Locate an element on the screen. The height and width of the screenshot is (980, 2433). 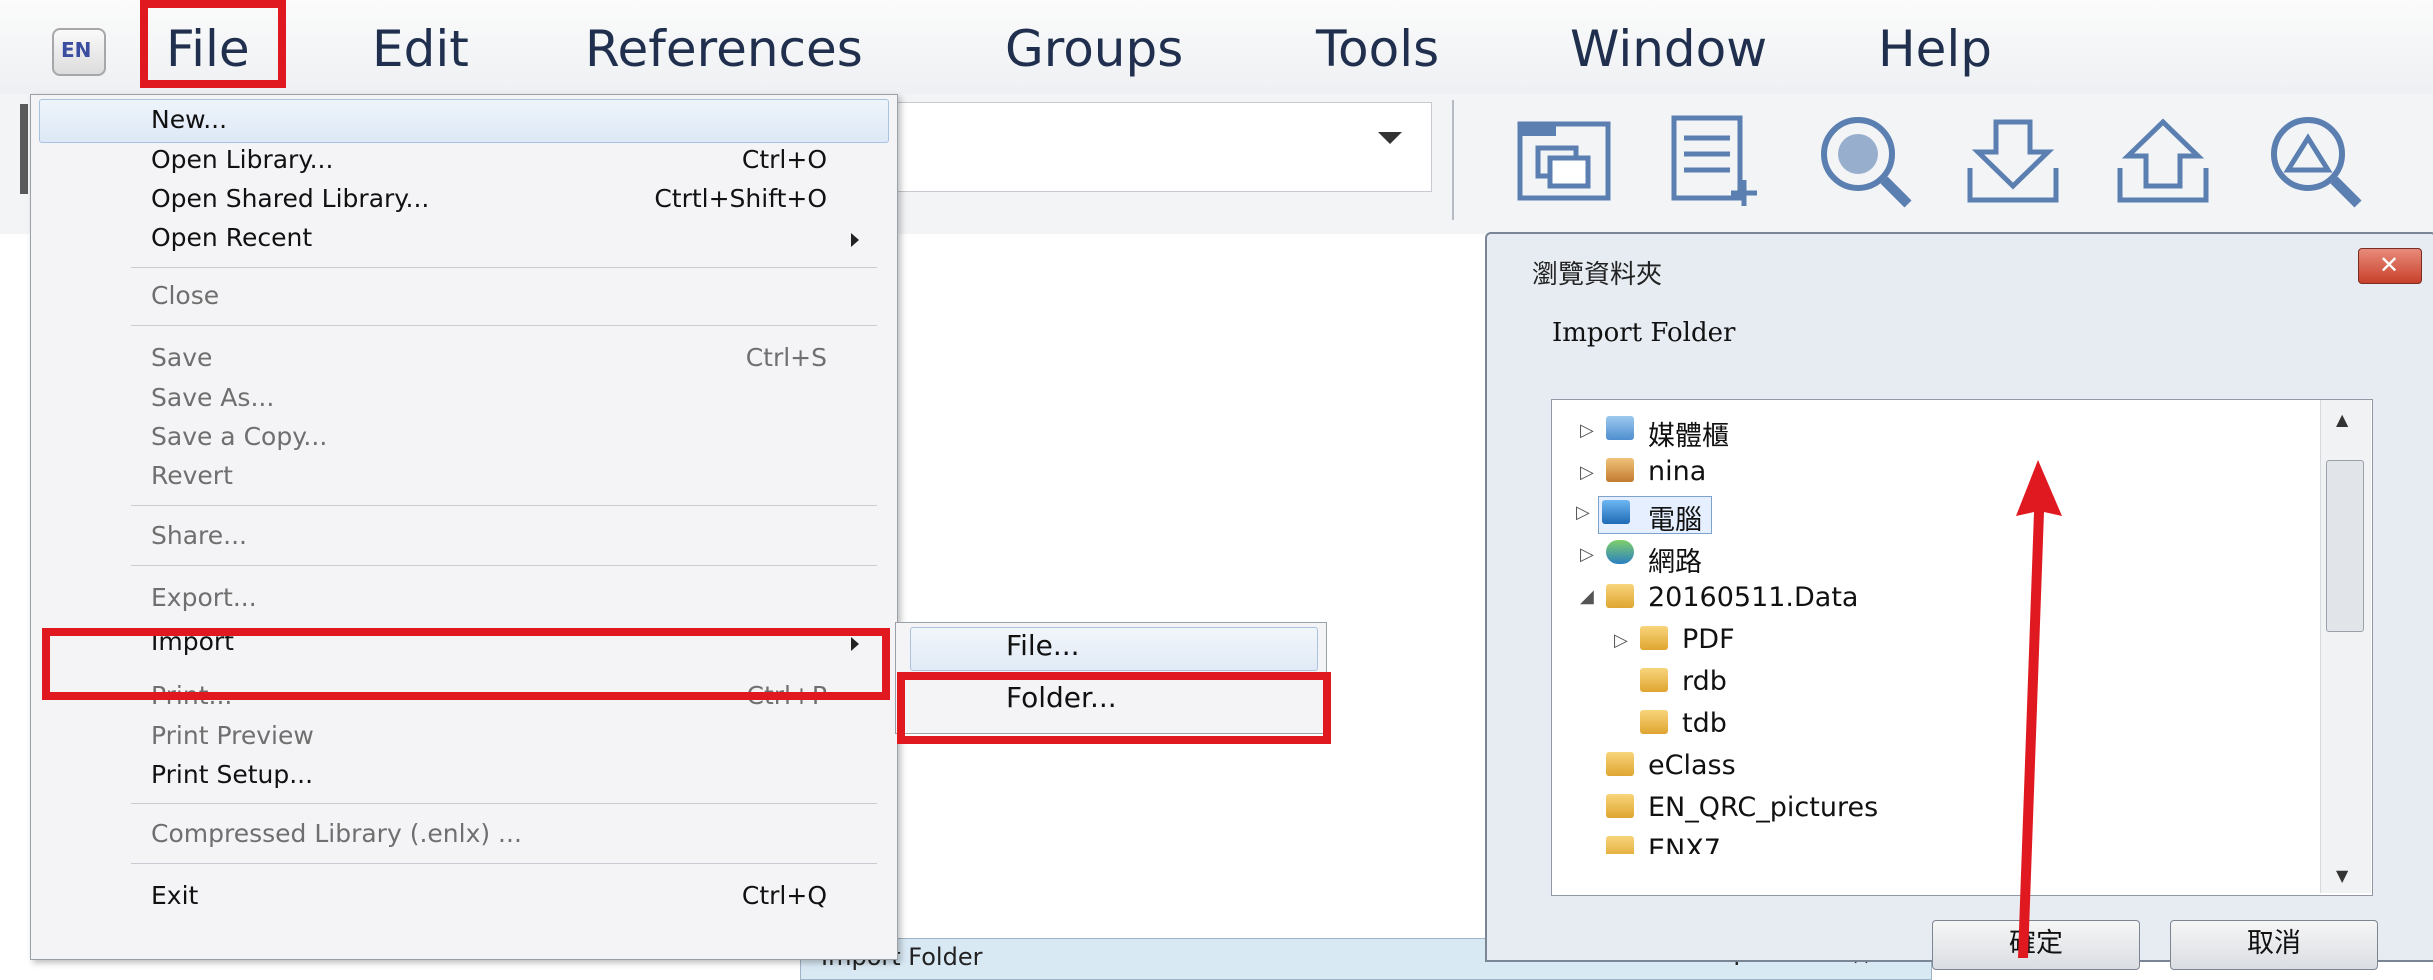
menu-tools: Tools is located at coordinates (1377, 49).